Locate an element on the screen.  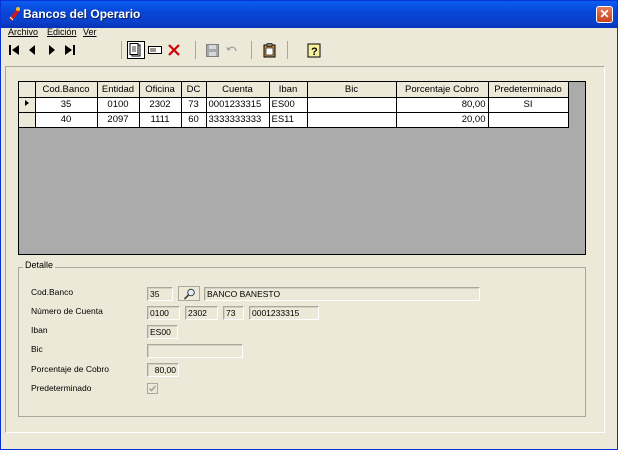
undo-button is located at coordinates (231, 50).